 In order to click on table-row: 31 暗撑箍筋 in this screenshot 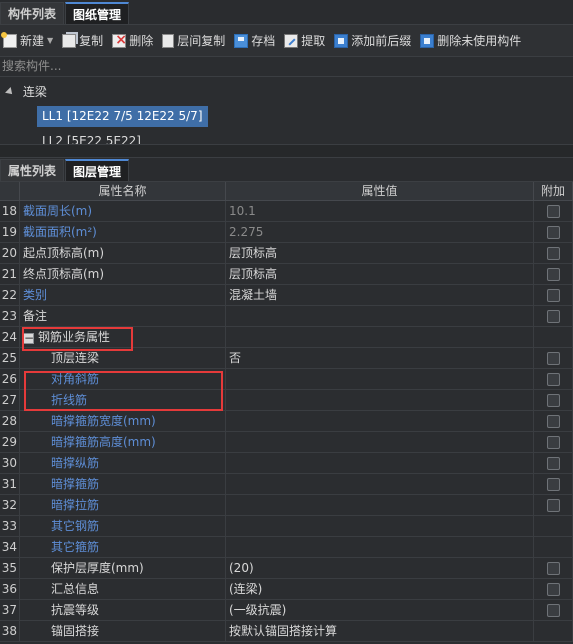, I will do `click(286, 484)`.